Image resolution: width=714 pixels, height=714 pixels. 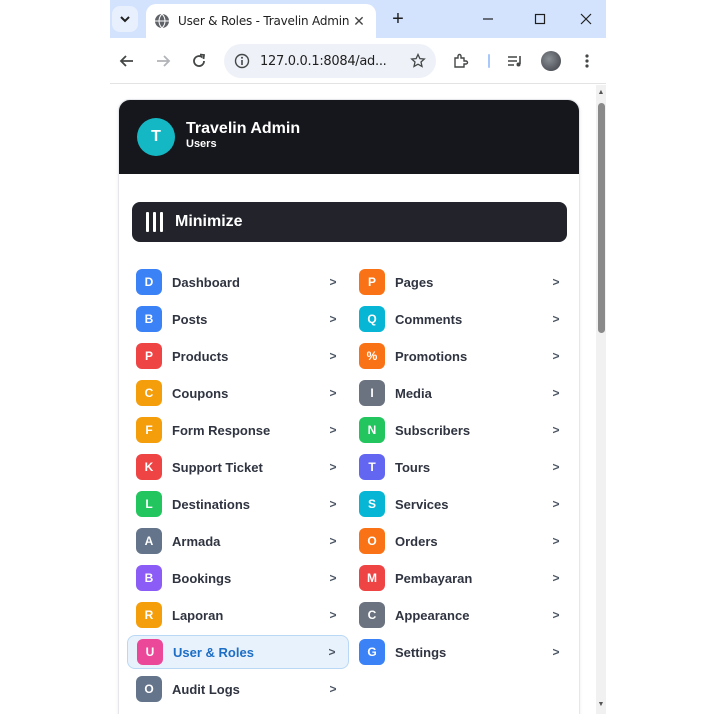 I want to click on menu-item-pages: P Pages >, so click(x=461, y=282).